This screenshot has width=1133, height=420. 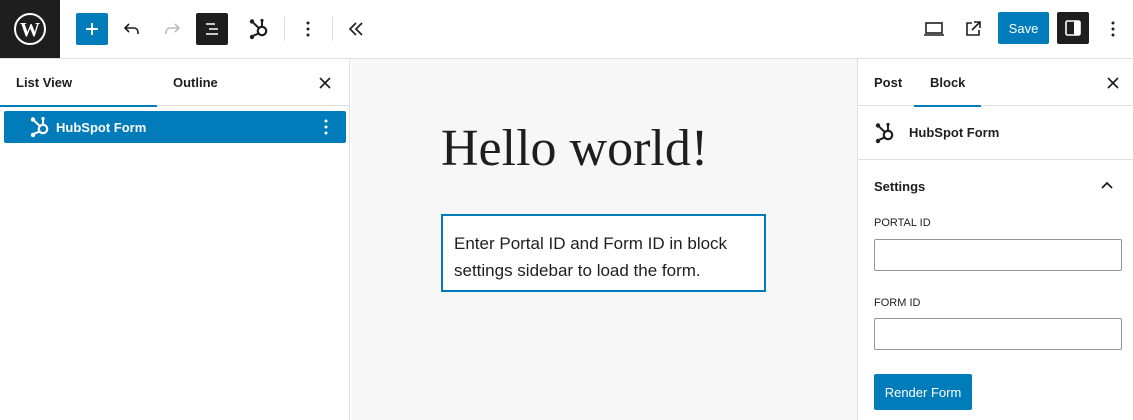 I want to click on external-link-icon, so click(x=973, y=28).